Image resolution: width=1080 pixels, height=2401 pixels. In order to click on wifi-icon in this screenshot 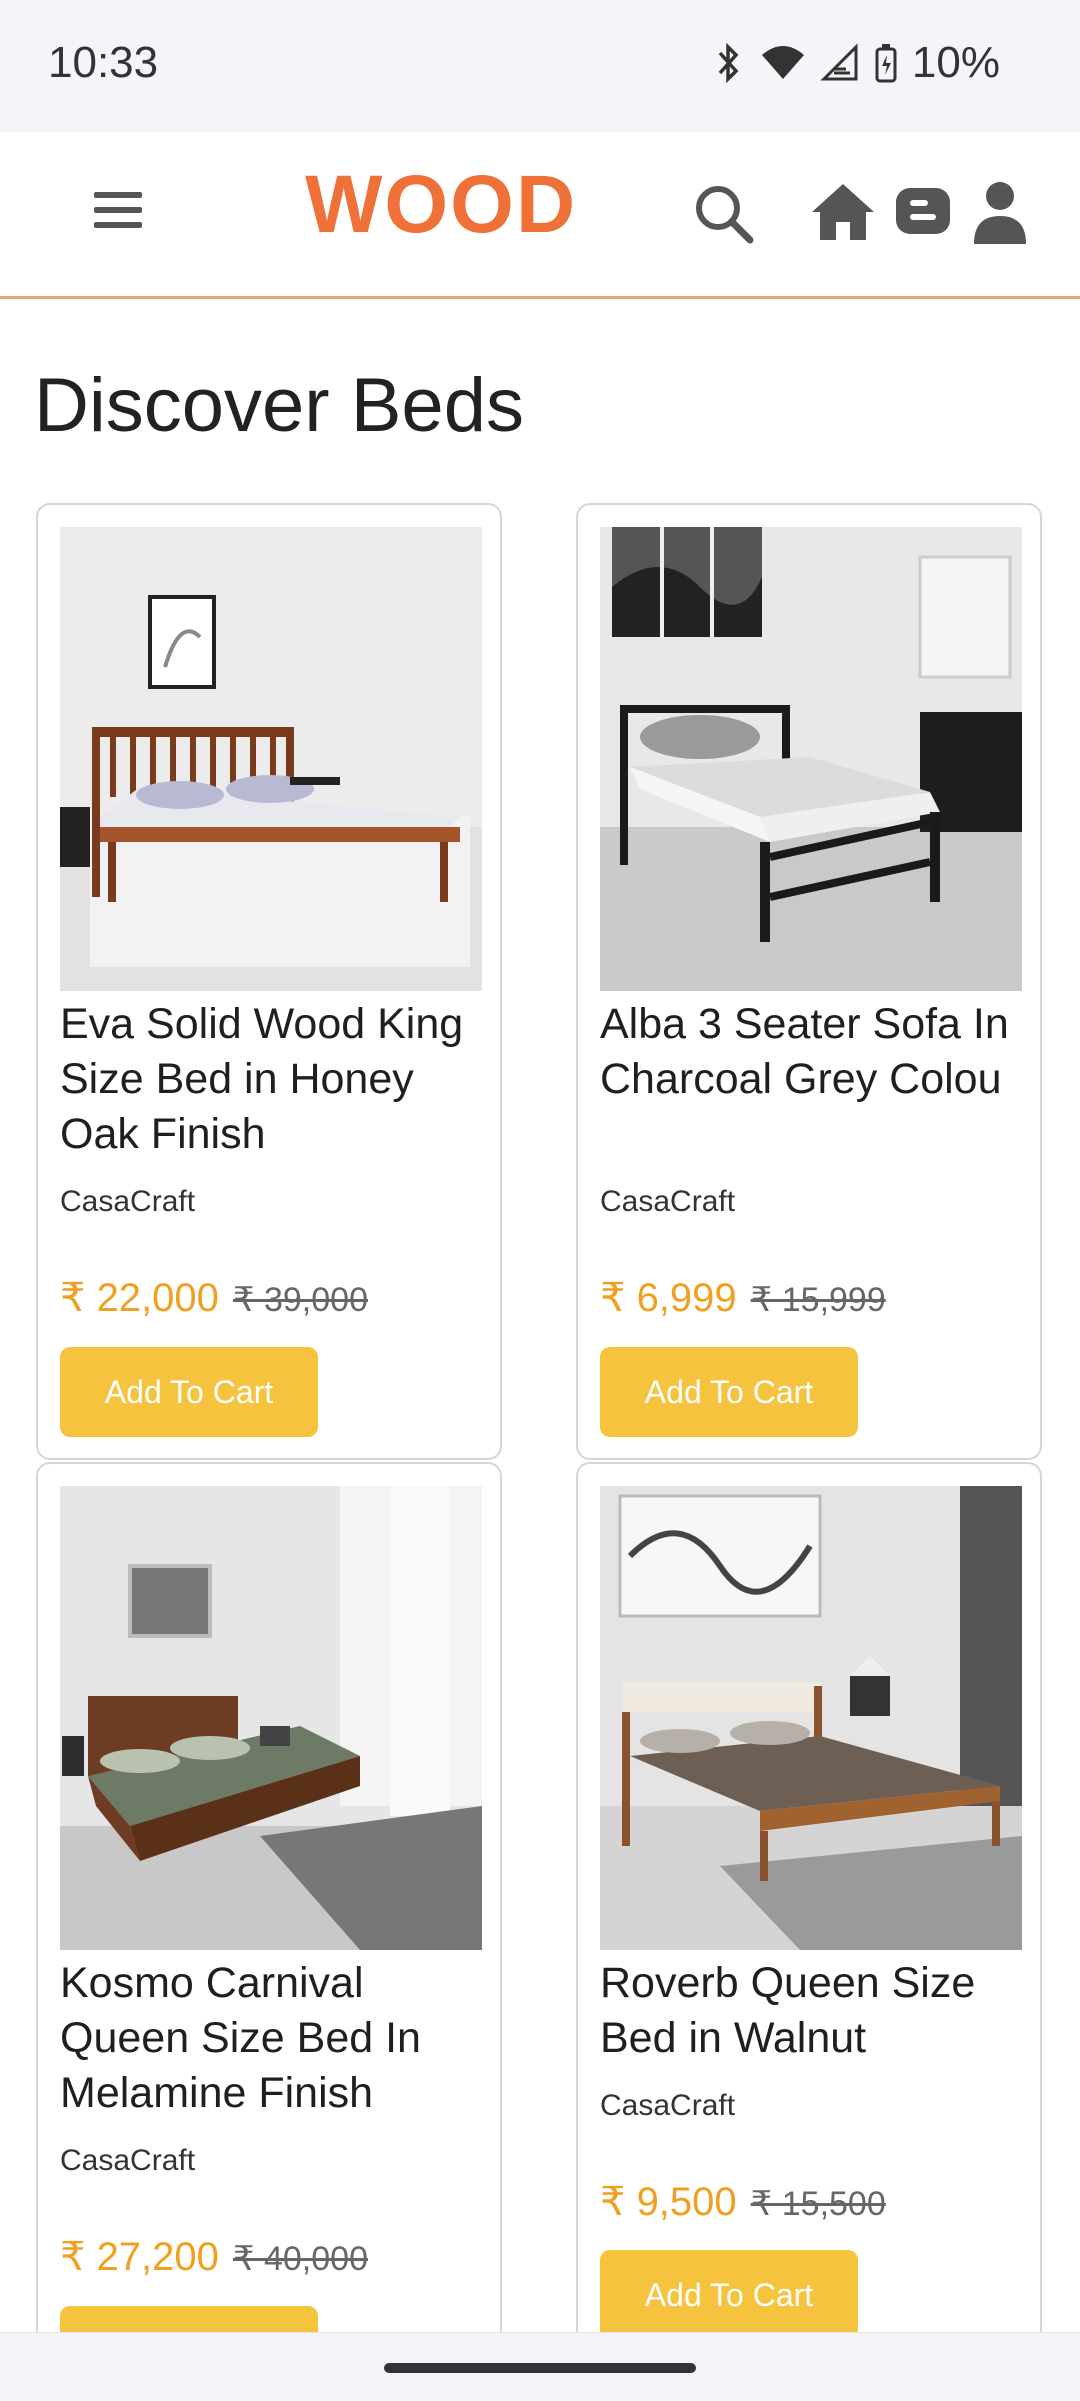, I will do `click(782, 62)`.